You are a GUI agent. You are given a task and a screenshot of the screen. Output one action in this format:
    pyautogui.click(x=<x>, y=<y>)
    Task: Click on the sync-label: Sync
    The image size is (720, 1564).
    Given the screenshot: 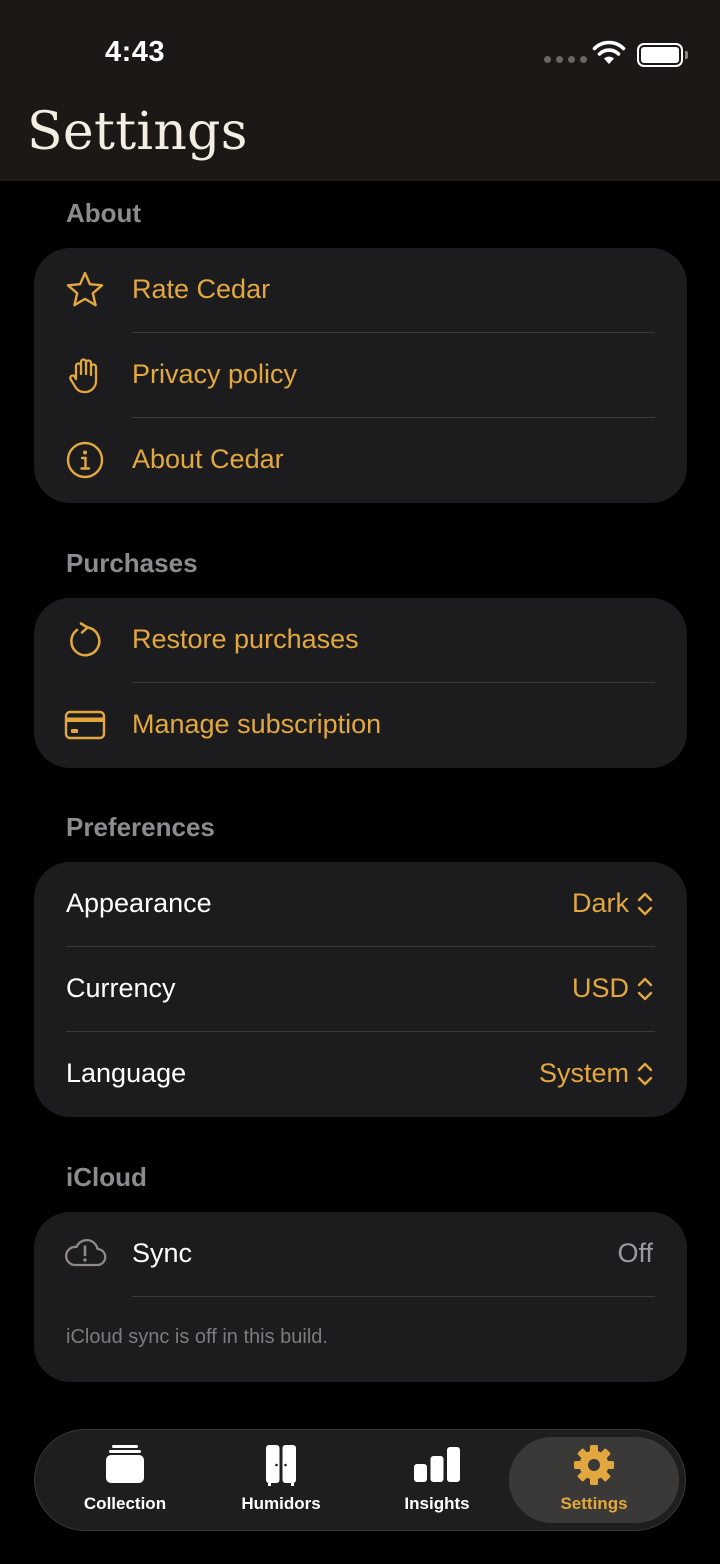 What is the action you would take?
    pyautogui.click(x=162, y=1253)
    